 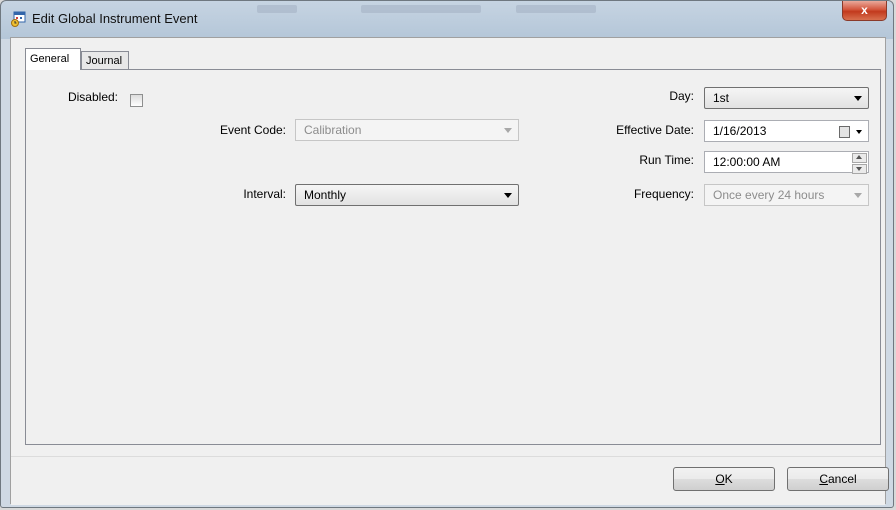 I want to click on run-time-value: 12:00:00 AM, so click(x=747, y=162).